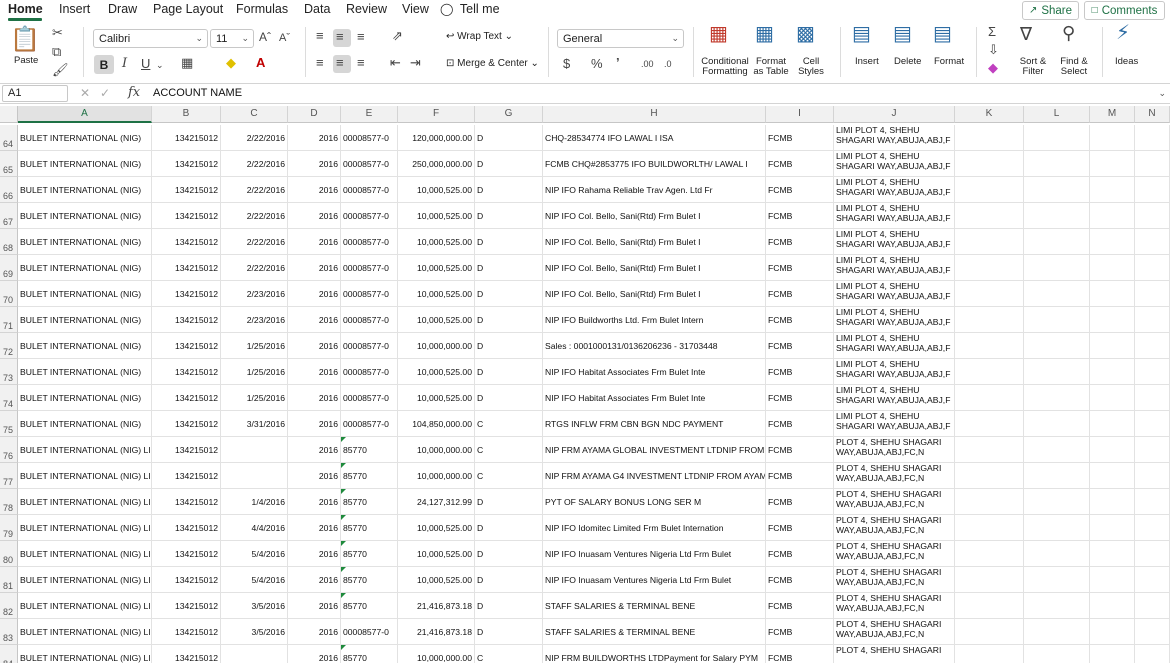 The height and width of the screenshot is (663, 1170). Describe the element at coordinates (894, 654) in the screenshot. I see `cell-j: PLOT 4, SHEHU SHAGARI` at that location.